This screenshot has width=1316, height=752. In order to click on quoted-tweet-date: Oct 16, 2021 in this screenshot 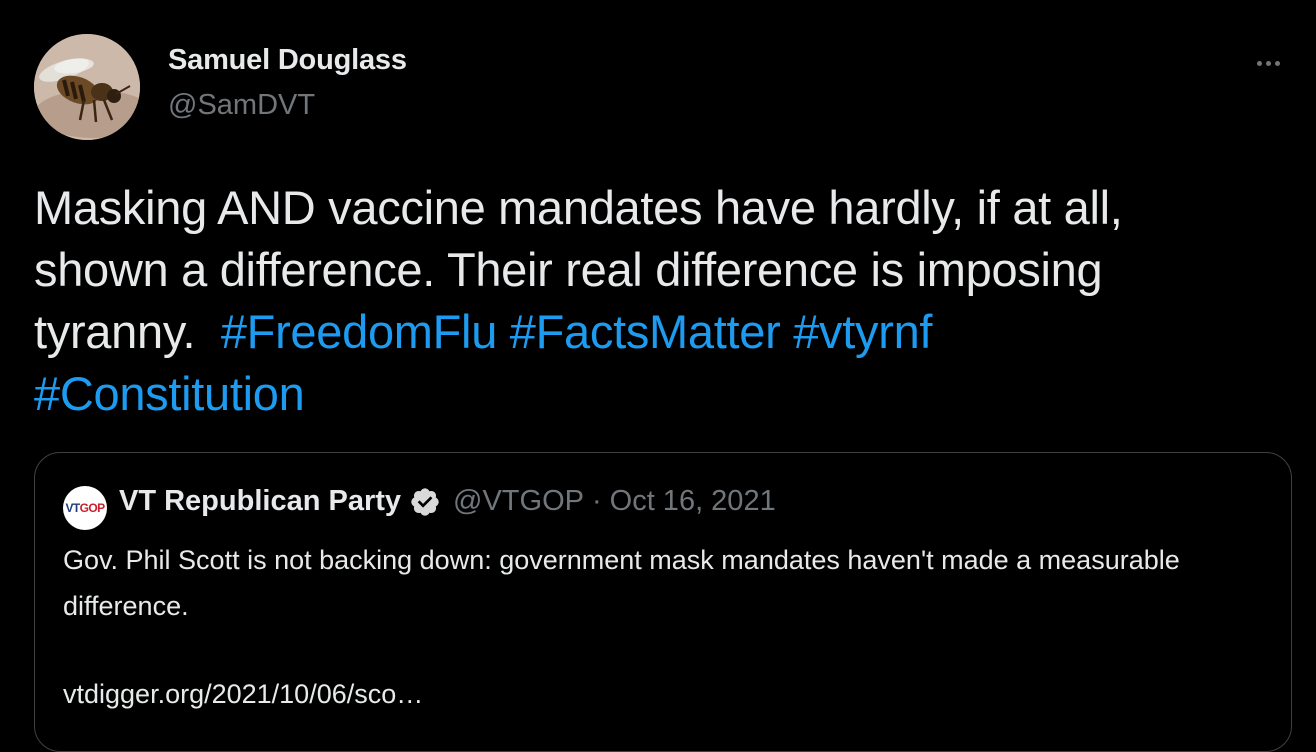, I will do `click(693, 501)`.